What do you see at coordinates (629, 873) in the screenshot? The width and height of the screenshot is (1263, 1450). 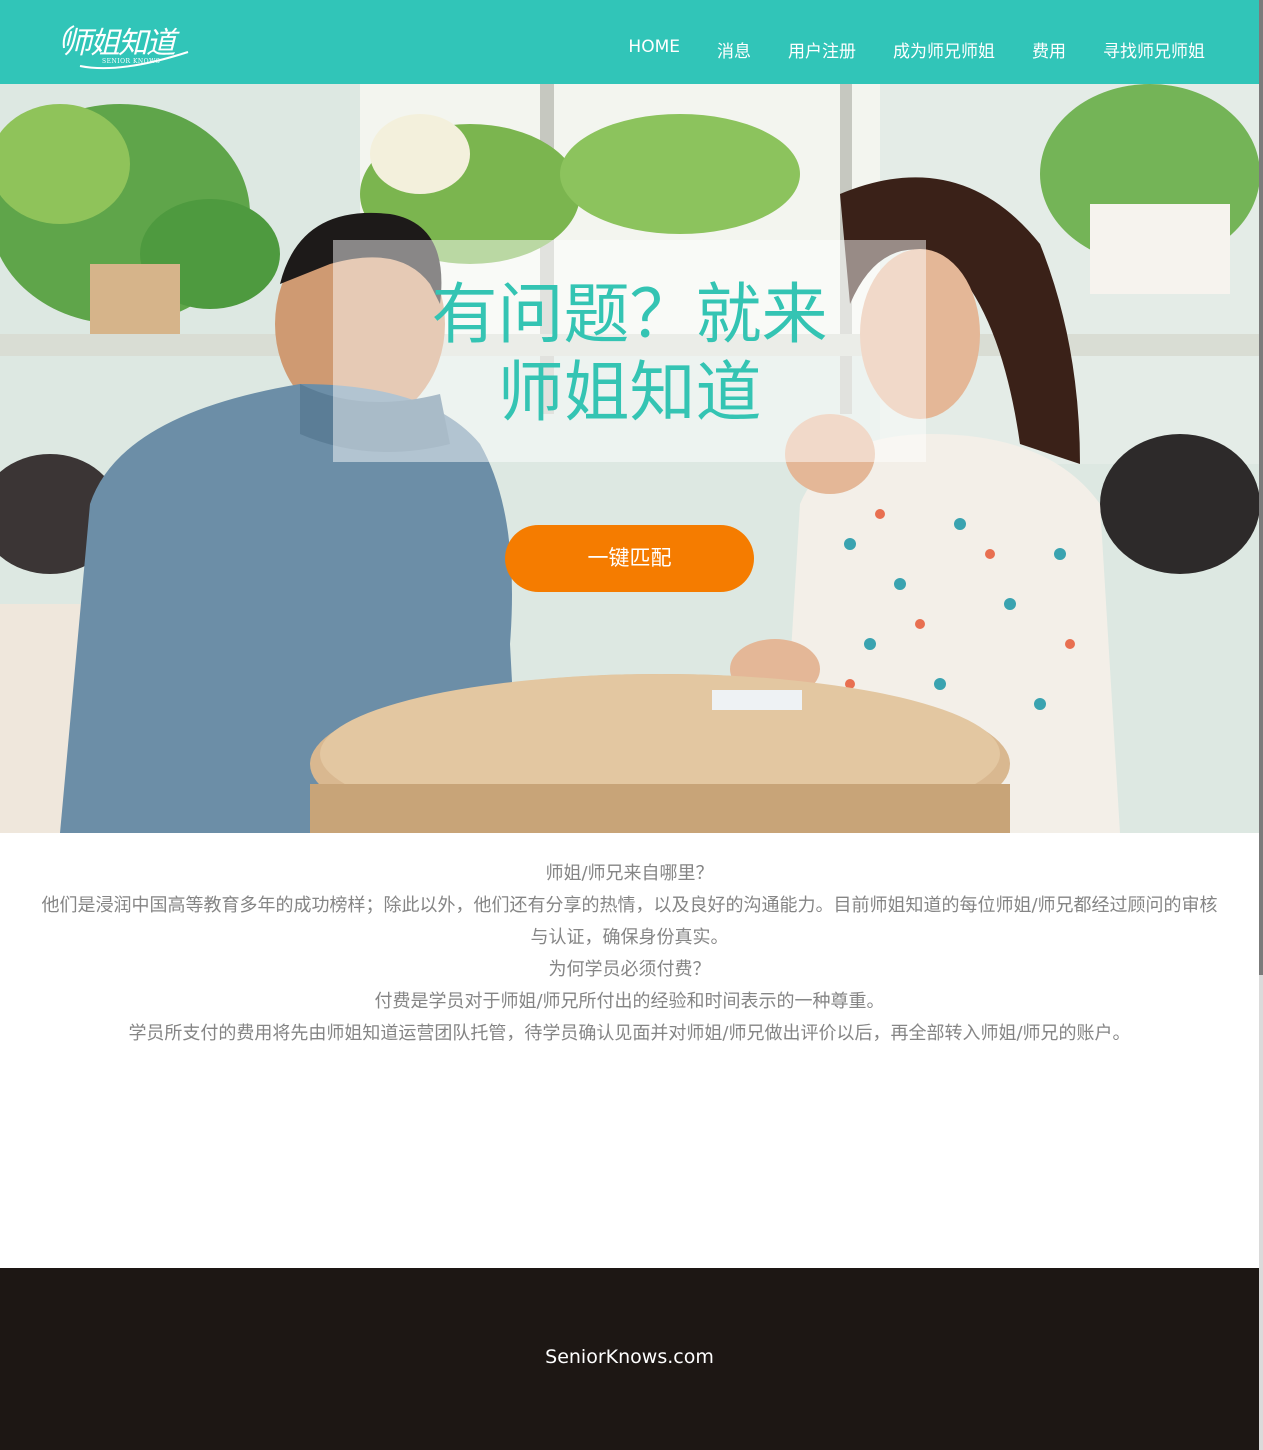 I see `faq-question-origin: 师姐/师兄来自哪里？` at bounding box center [629, 873].